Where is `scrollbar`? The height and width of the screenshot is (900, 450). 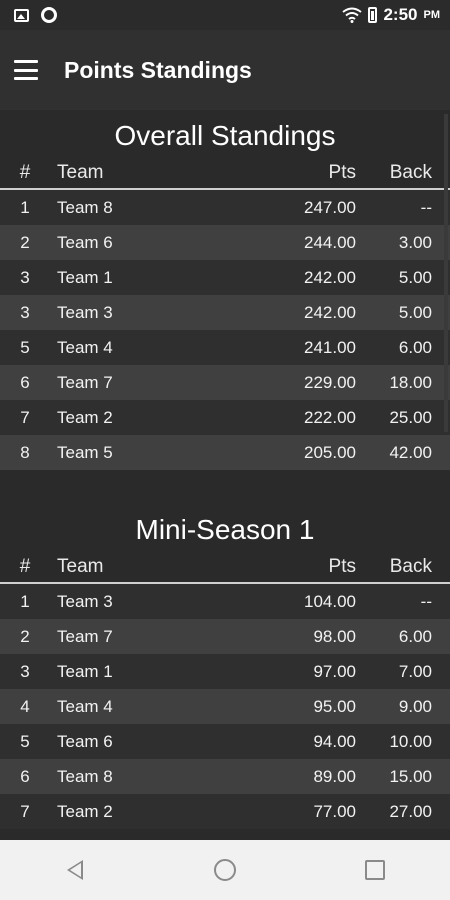 scrollbar is located at coordinates (446, 273).